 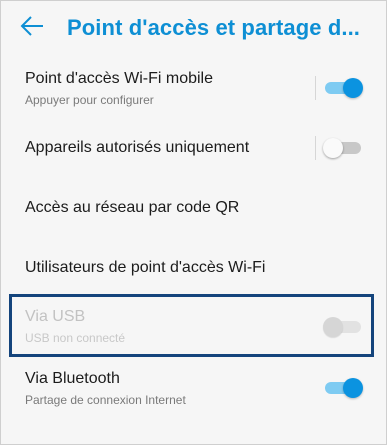 I want to click on list-item-hotspot-users: Utilisateurs de point d'accès Wi-Fi, so click(x=193, y=267).